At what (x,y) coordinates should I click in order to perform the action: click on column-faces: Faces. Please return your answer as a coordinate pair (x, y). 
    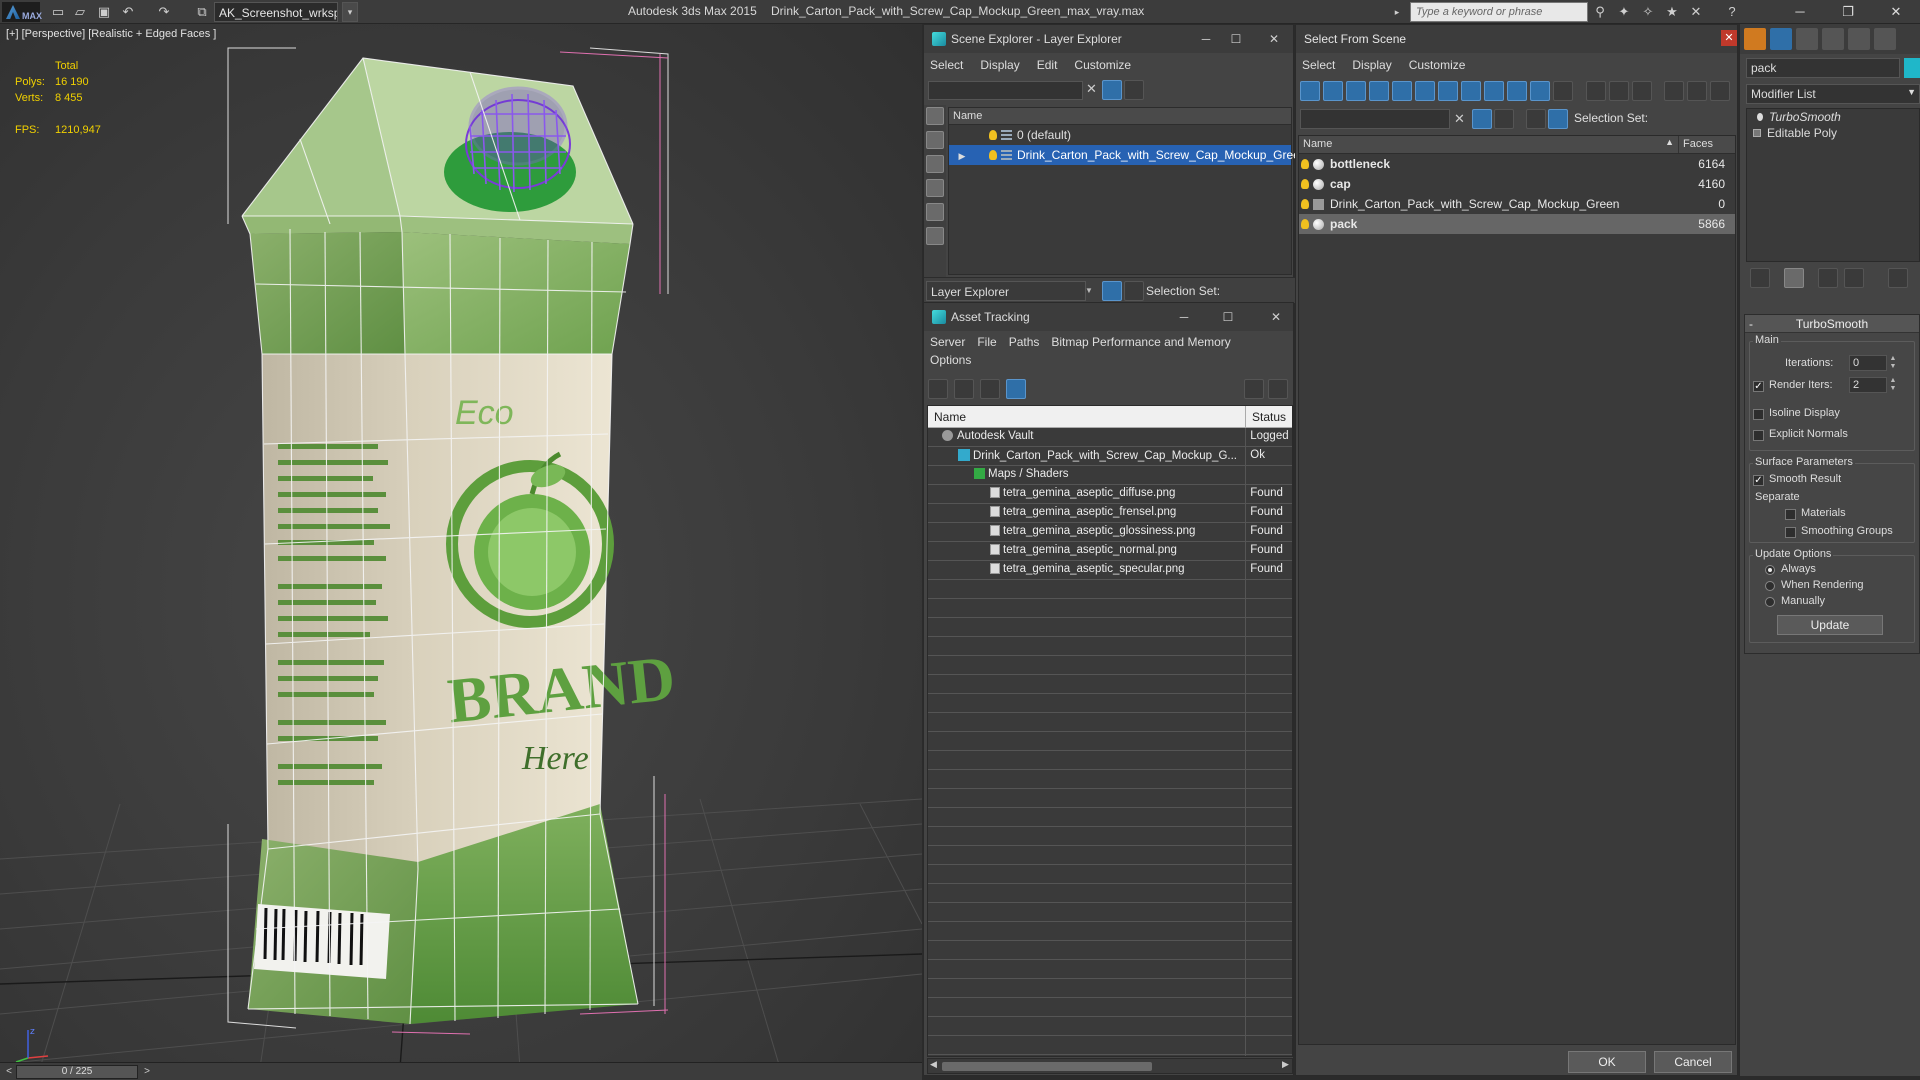
    Looking at the image, I should click on (1704, 144).